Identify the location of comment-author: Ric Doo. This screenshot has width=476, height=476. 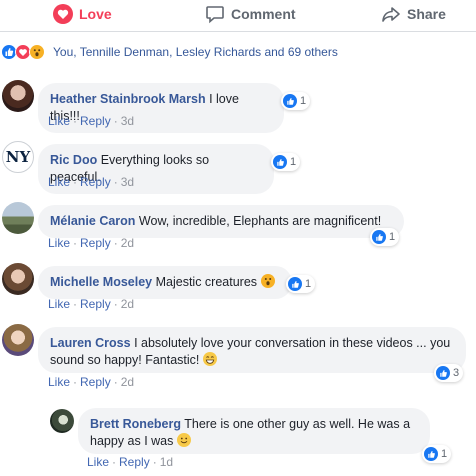
(73, 160).